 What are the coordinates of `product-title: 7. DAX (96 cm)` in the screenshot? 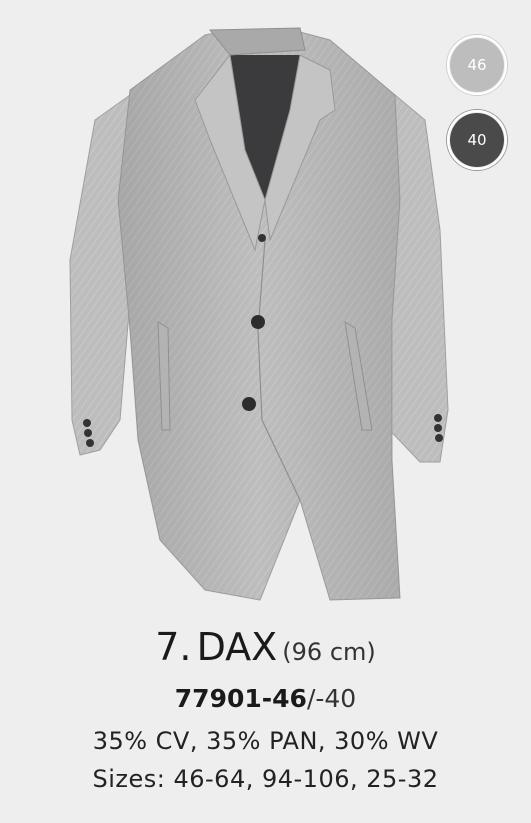 It's located at (265, 647).